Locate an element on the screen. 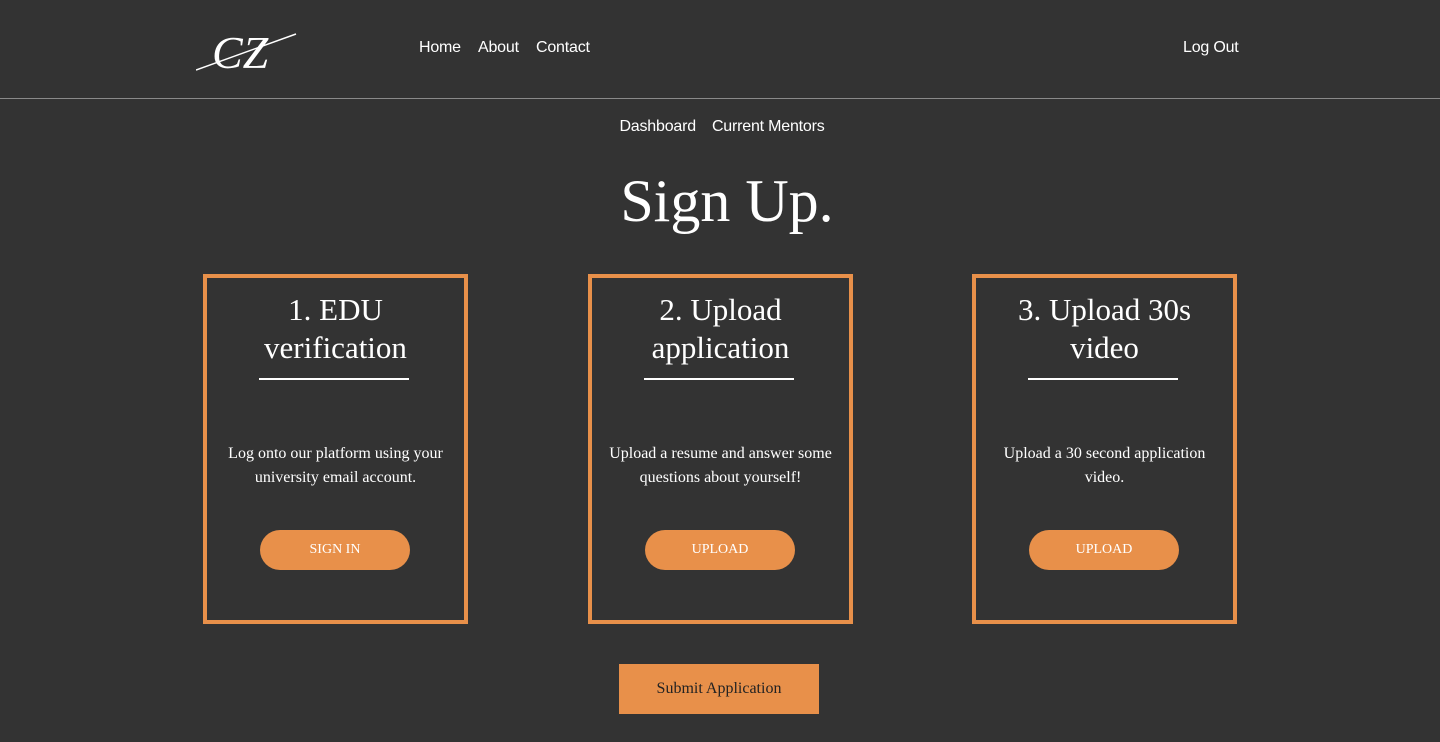 The image size is (1440, 742). secondary-nav: Dashboard Current Mentors is located at coordinates (721, 127).